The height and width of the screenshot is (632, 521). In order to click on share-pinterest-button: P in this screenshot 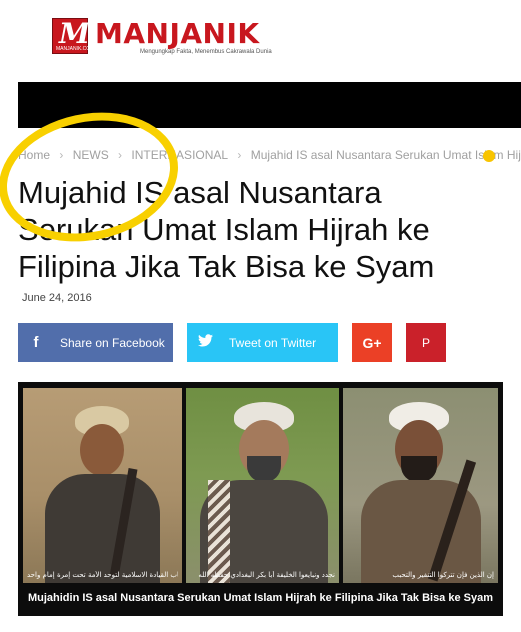, I will do `click(426, 342)`.